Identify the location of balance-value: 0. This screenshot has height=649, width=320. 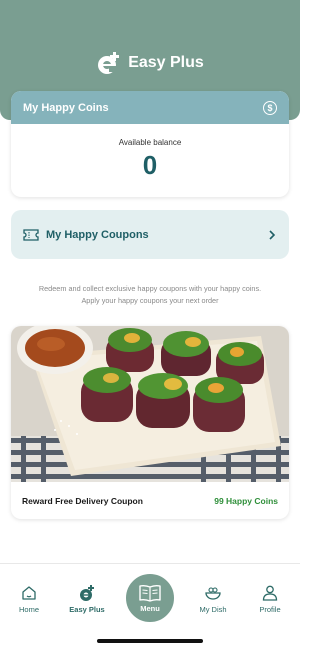
(150, 165).